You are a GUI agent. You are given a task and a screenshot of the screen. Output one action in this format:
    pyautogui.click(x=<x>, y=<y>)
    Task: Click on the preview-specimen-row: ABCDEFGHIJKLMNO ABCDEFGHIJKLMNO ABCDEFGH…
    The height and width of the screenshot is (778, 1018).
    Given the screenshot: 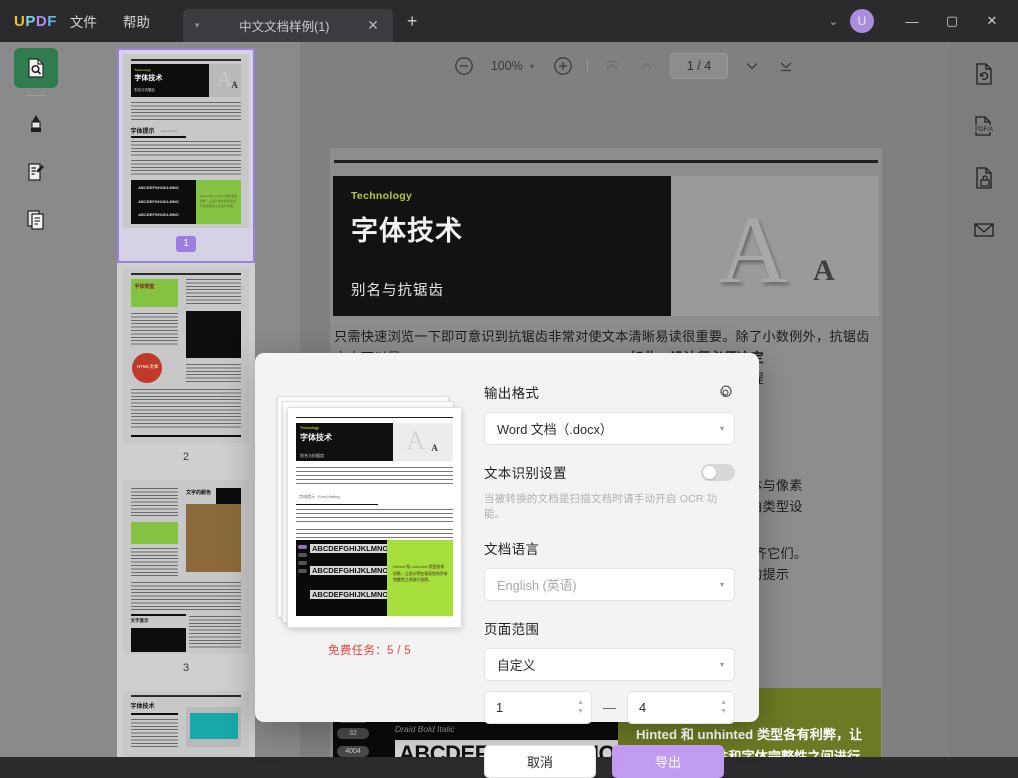 What is the action you would take?
    pyautogui.click(x=374, y=578)
    